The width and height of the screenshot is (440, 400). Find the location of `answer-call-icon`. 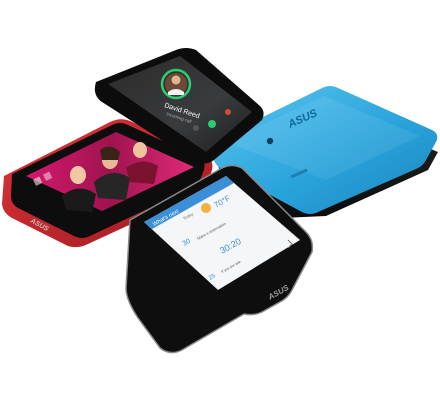

answer-call-icon is located at coordinates (212, 124).